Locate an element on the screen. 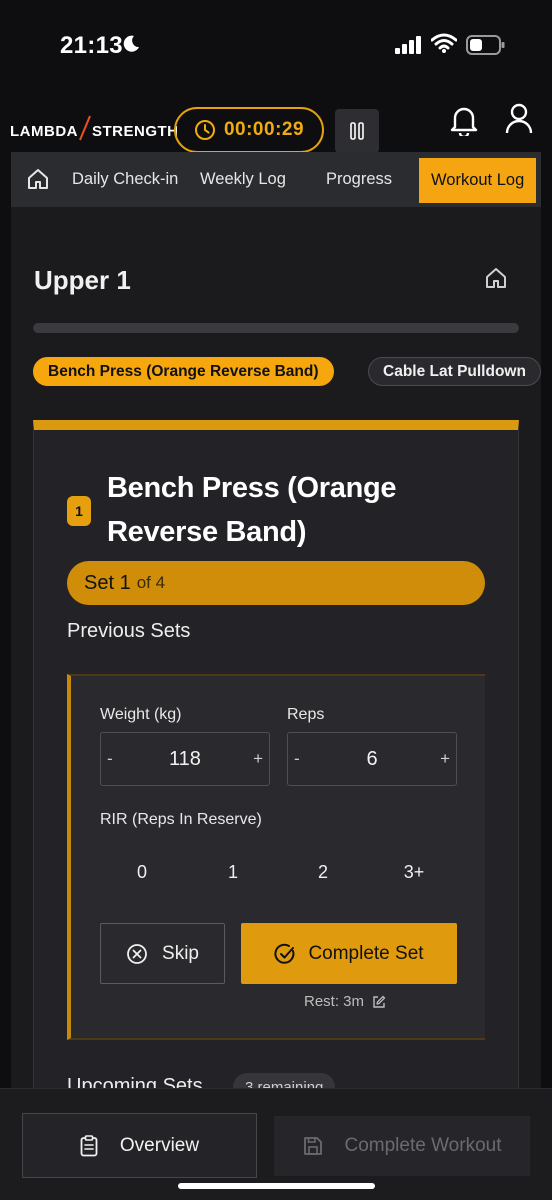  previous-sets-heading: Previous Sets is located at coordinates (129, 631).